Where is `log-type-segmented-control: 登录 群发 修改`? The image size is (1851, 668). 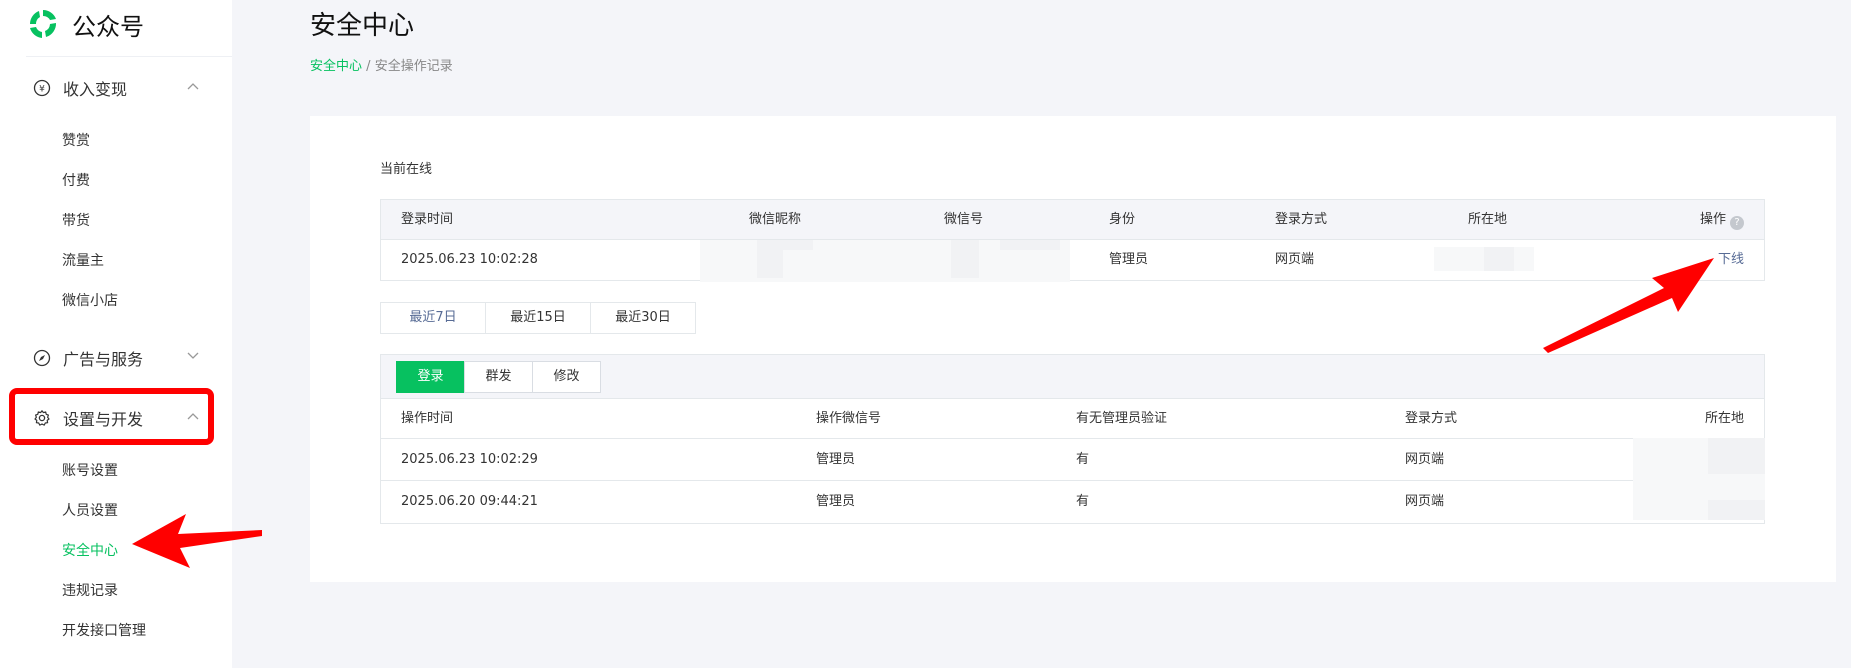 log-type-segmented-control: 登录 群发 修改 is located at coordinates (498, 377).